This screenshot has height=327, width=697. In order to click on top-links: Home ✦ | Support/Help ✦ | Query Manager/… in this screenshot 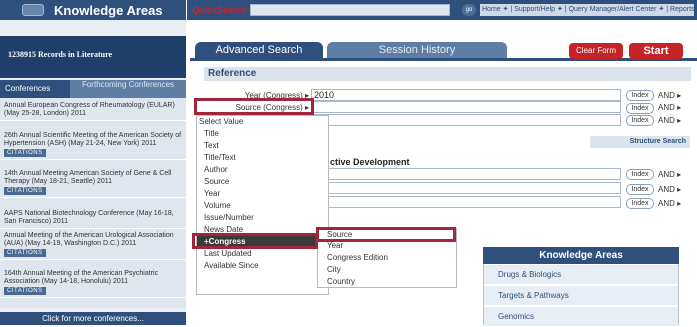, I will do `click(587, 10)`.